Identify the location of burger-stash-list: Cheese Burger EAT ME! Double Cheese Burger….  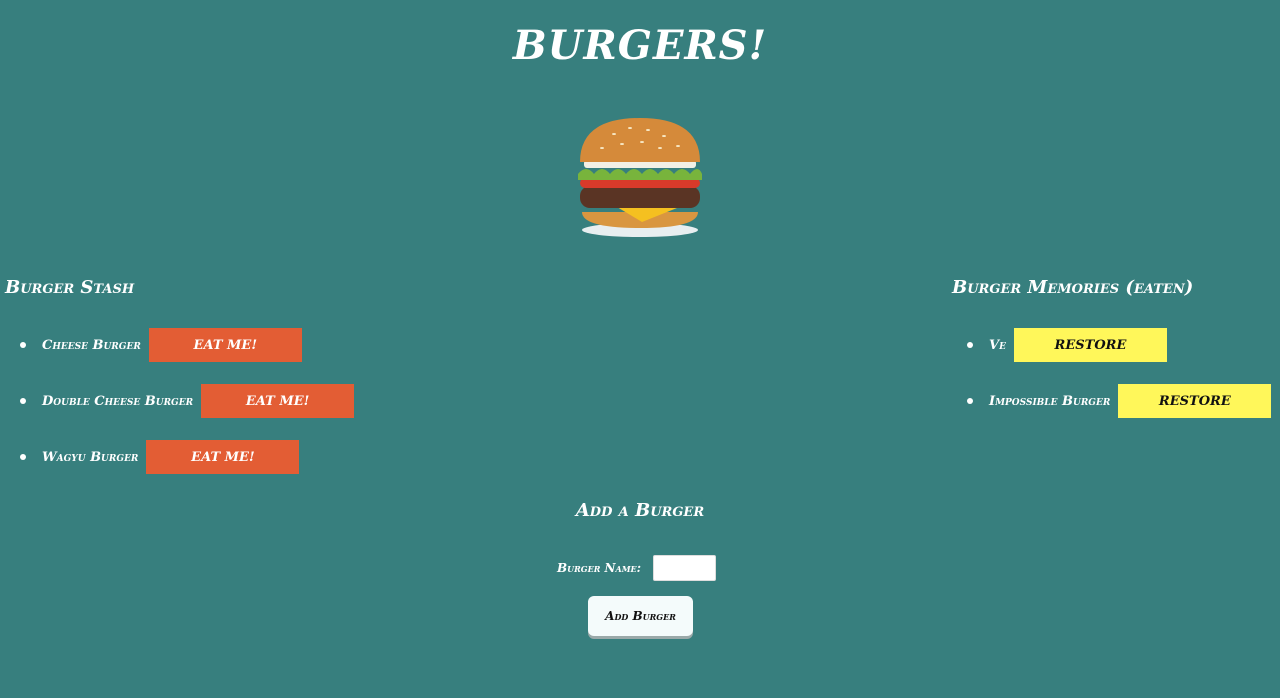
(187, 412).